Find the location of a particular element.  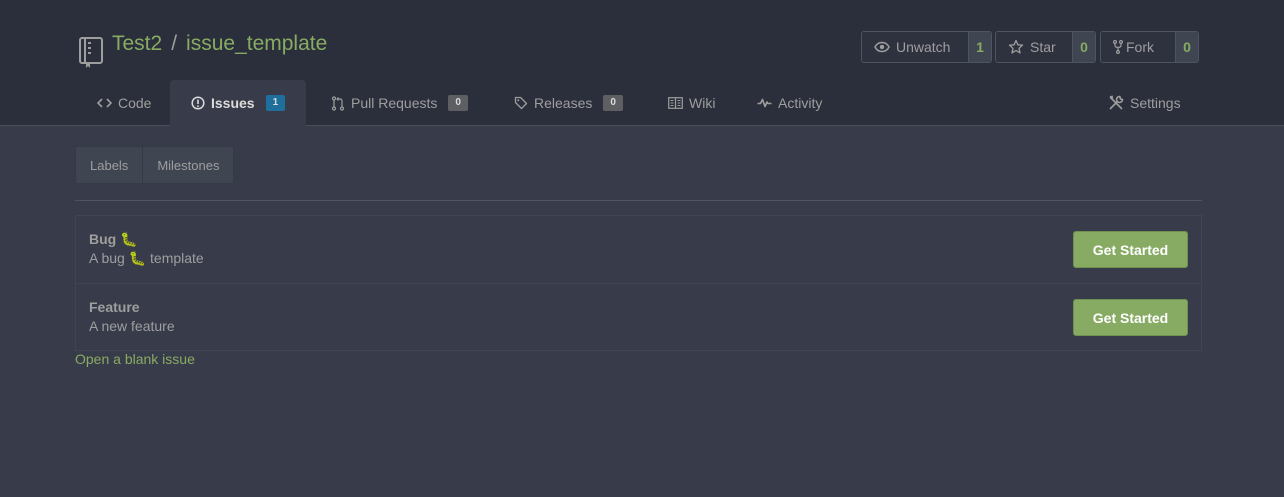

get-started-button-bug: Get Started is located at coordinates (1130, 249).